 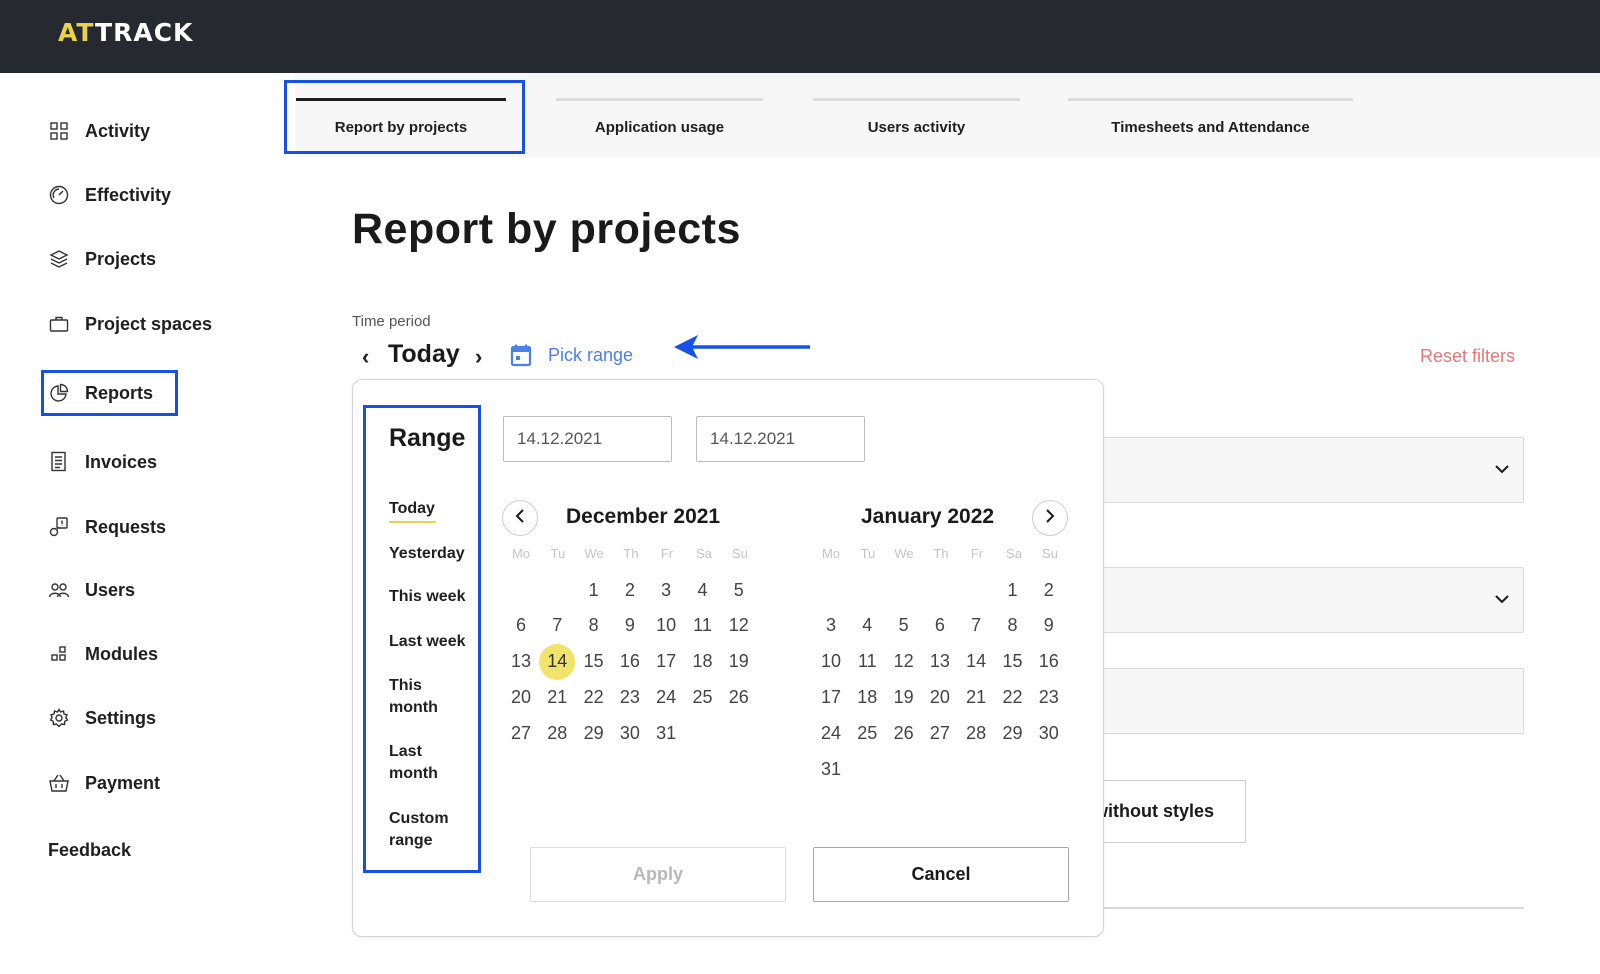 What do you see at coordinates (102, 462) in the screenshot?
I see `sidebar-item-invoices: Invoices` at bounding box center [102, 462].